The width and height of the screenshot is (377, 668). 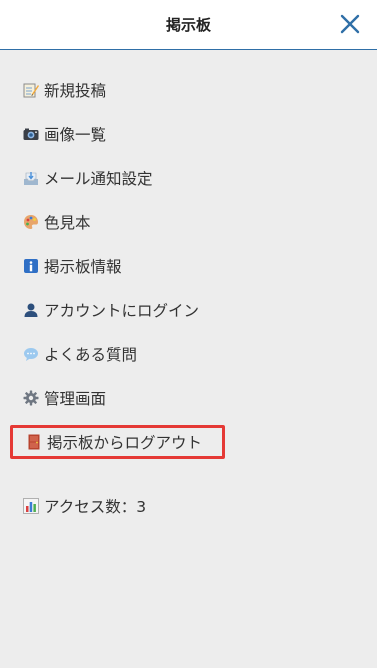 I want to click on memo-icon, so click(x=30, y=90).